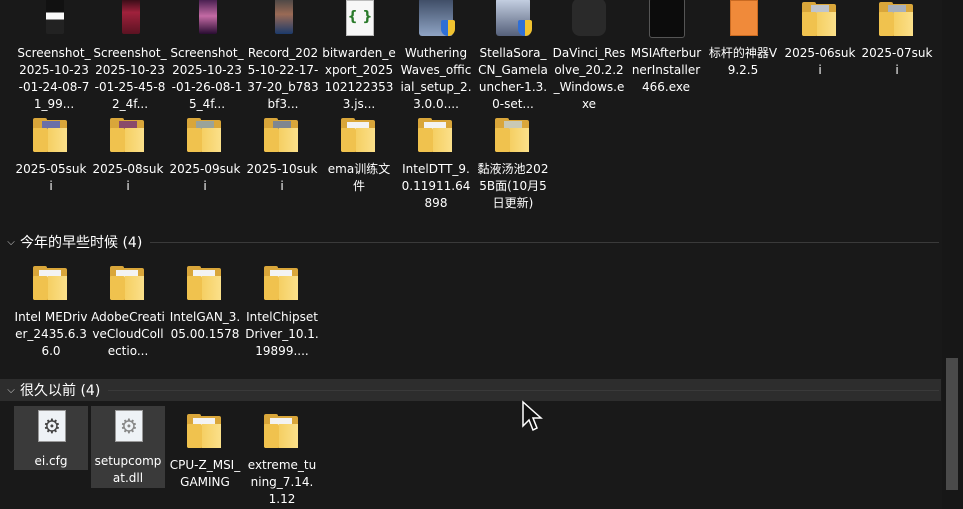 The image size is (963, 509). What do you see at coordinates (589, 78) in the screenshot?
I see `file-name: DaVinci_Resolve_20.2.2_Windows.exe` at bounding box center [589, 78].